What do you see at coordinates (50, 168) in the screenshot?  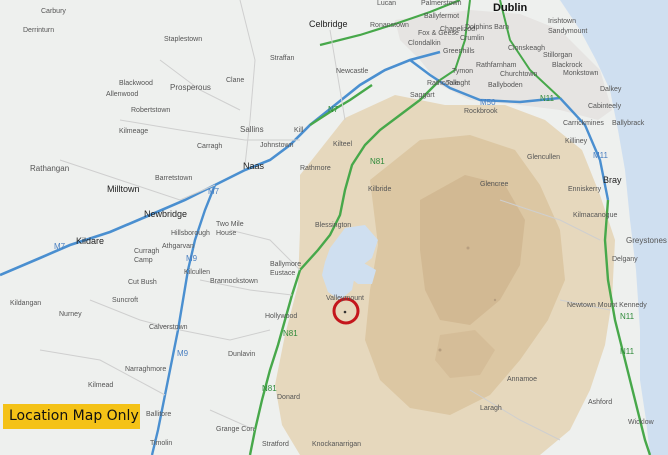 I see `label-rathangan: Rathangan` at bounding box center [50, 168].